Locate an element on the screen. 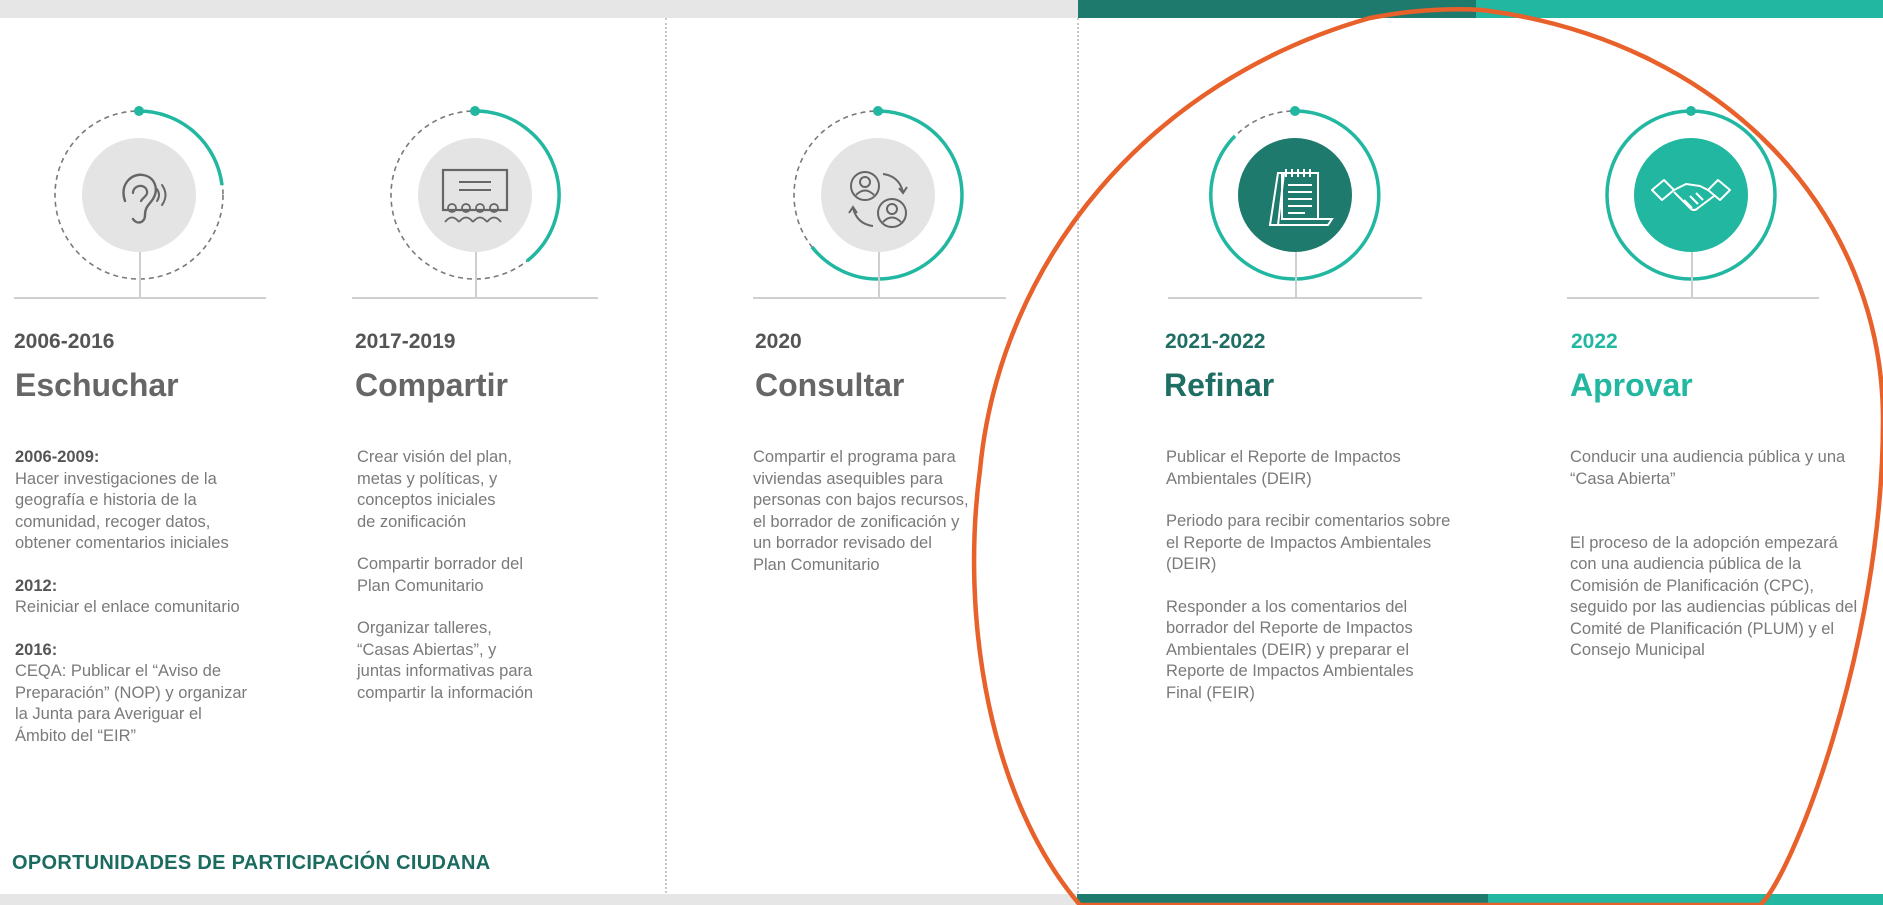 This screenshot has width=1883, height=905. description-block: 2012: Reiniciar el enlace comunitario is located at coordinates (170, 597).